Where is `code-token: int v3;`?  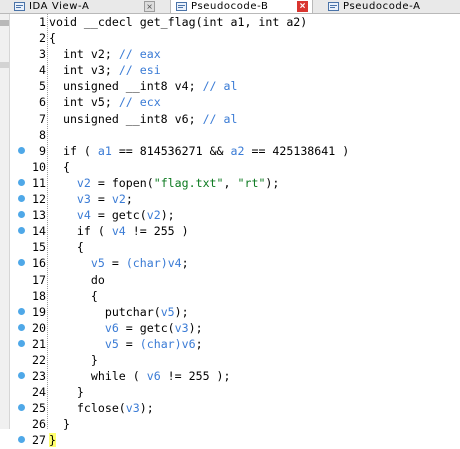
code-token: int v3; is located at coordinates (84, 70).